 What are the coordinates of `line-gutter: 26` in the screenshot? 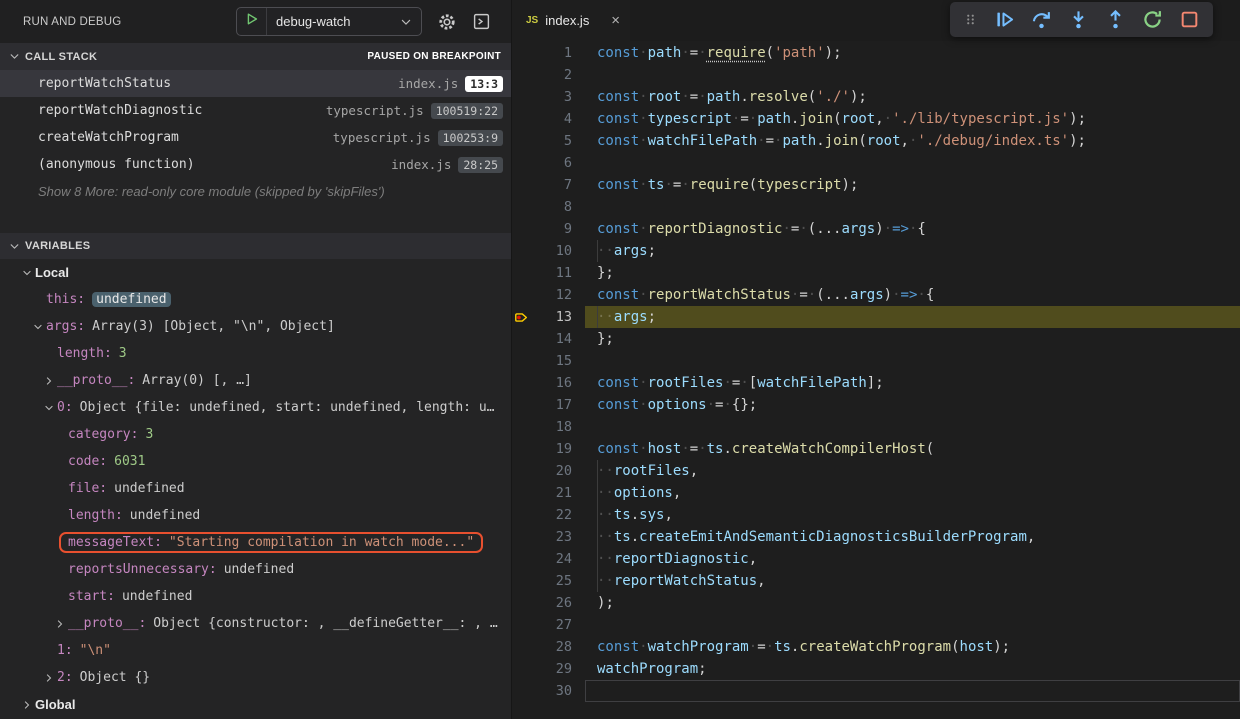 It's located at (548, 603).